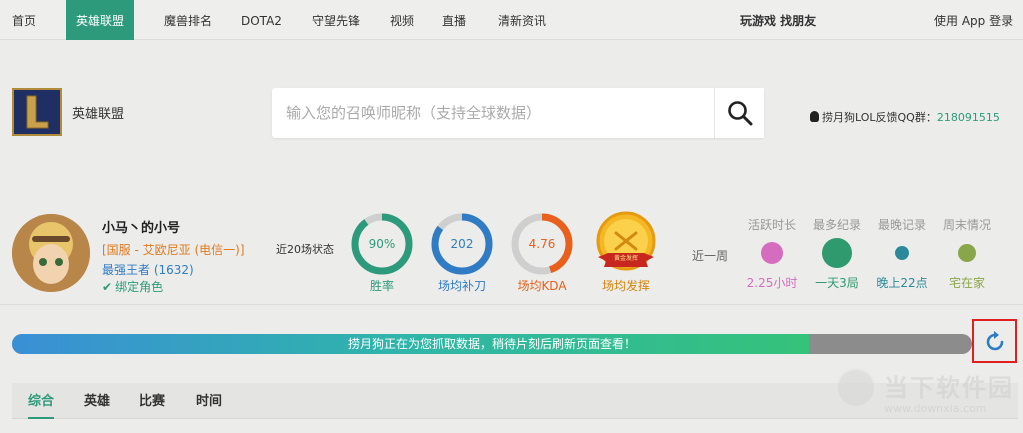 Image resolution: width=1023 pixels, height=433 pixels. What do you see at coordinates (402, 20) in the screenshot?
I see `nav-video: 视频` at bounding box center [402, 20].